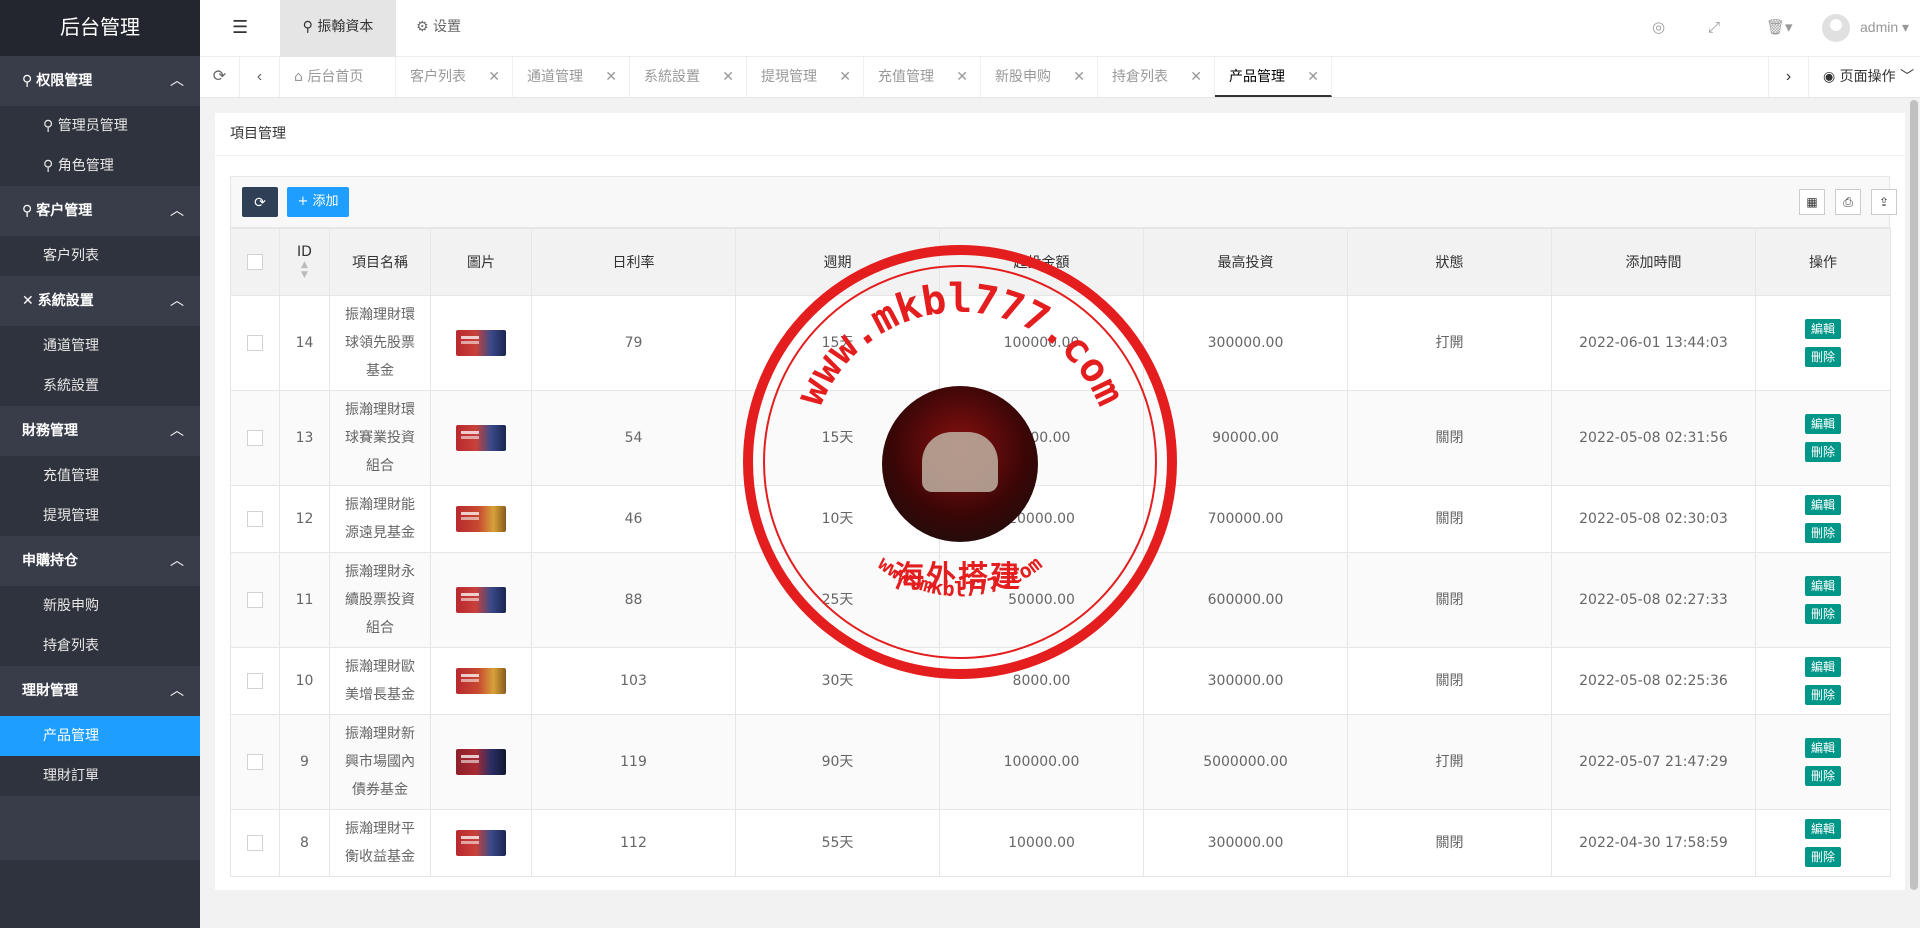 The image size is (1920, 928). What do you see at coordinates (1907, 77) in the screenshot?
I see `chevron-down-icon: ﹀` at bounding box center [1907, 77].